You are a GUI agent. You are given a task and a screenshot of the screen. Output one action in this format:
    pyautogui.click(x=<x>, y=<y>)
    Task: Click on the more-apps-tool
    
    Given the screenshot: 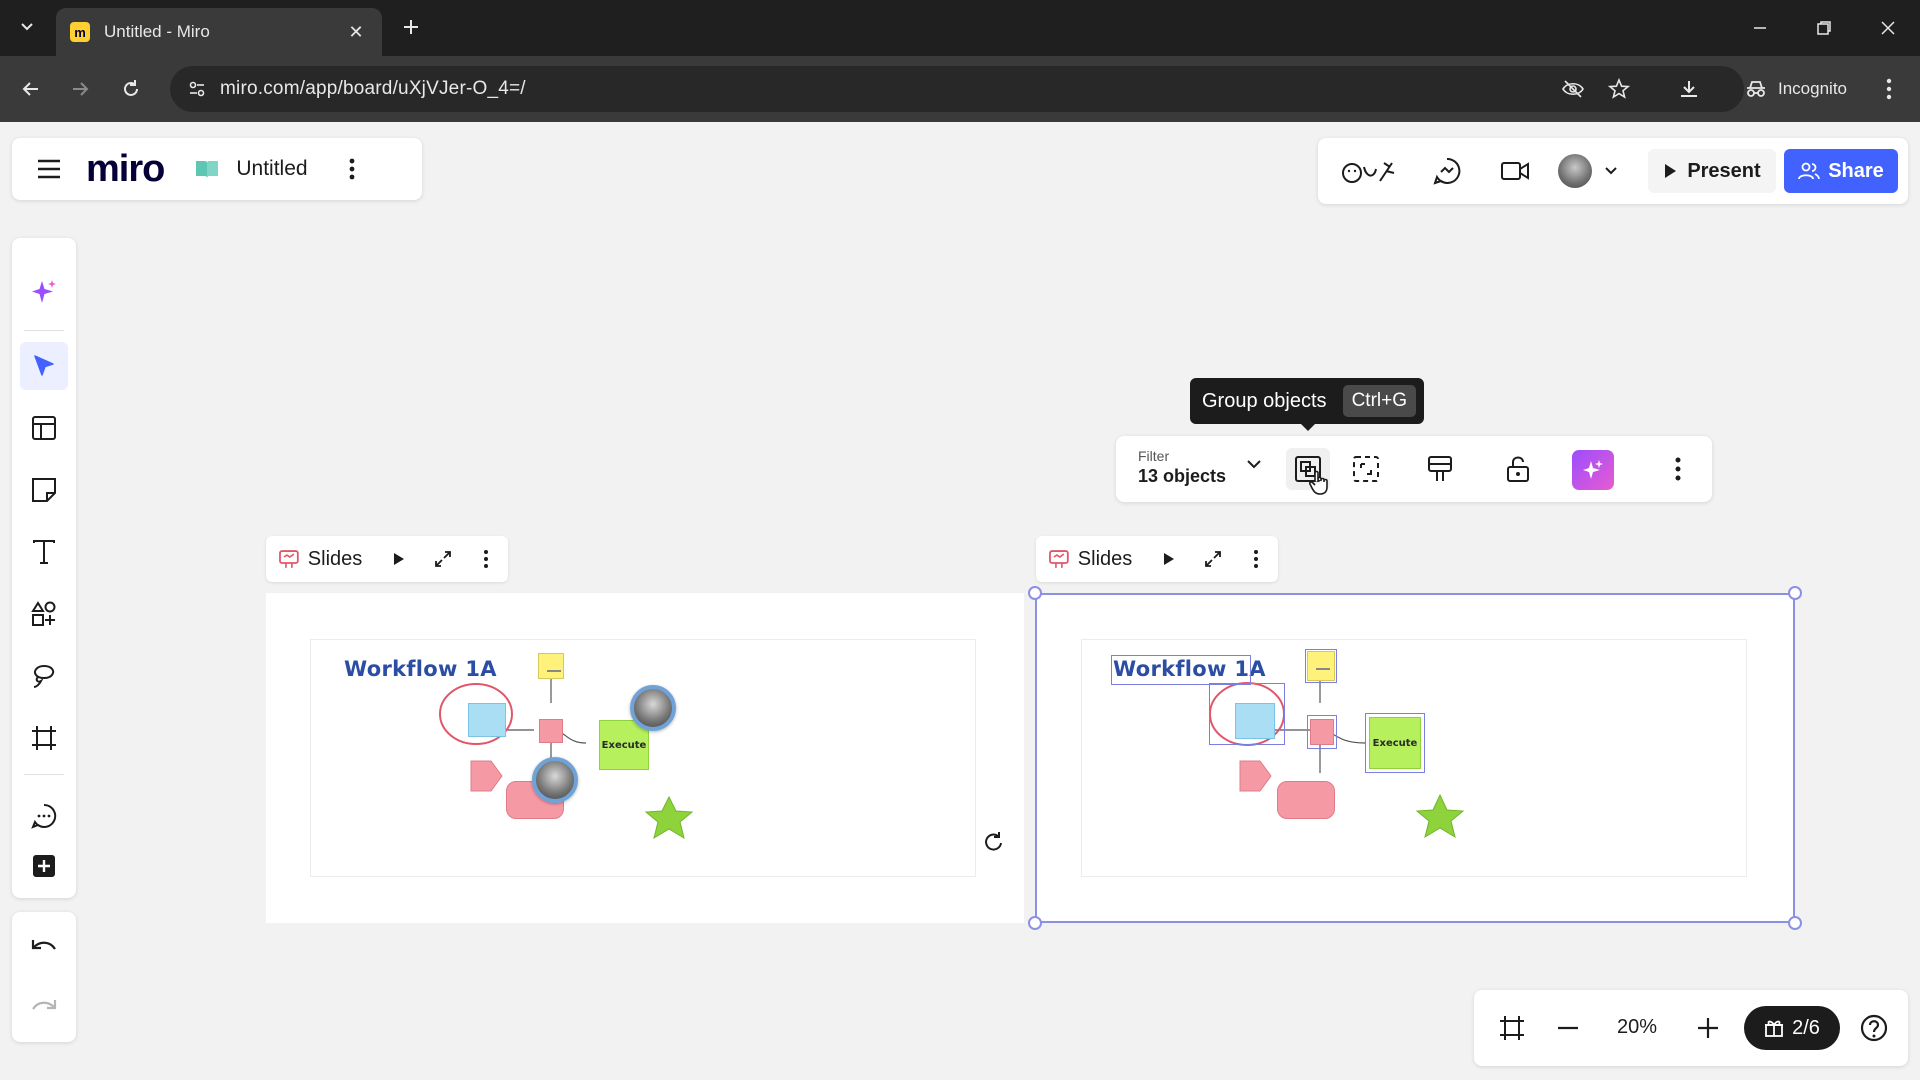 What is the action you would take?
    pyautogui.click(x=44, y=866)
    